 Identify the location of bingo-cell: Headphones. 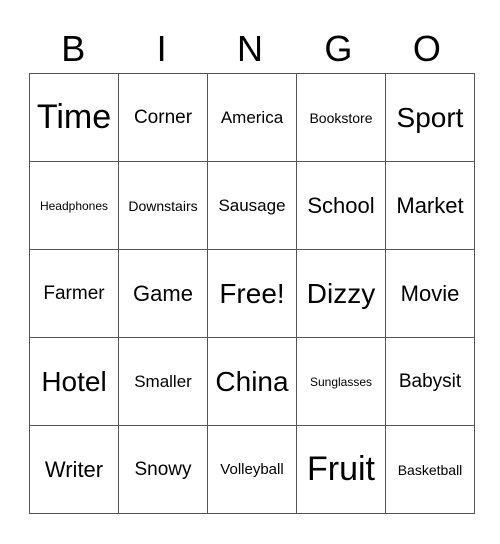
(74, 205).